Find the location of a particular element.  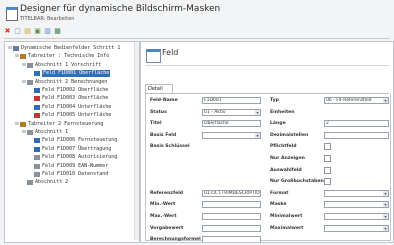

tree-item: Feld F1D005 Unterfläche is located at coordinates (69, 115).